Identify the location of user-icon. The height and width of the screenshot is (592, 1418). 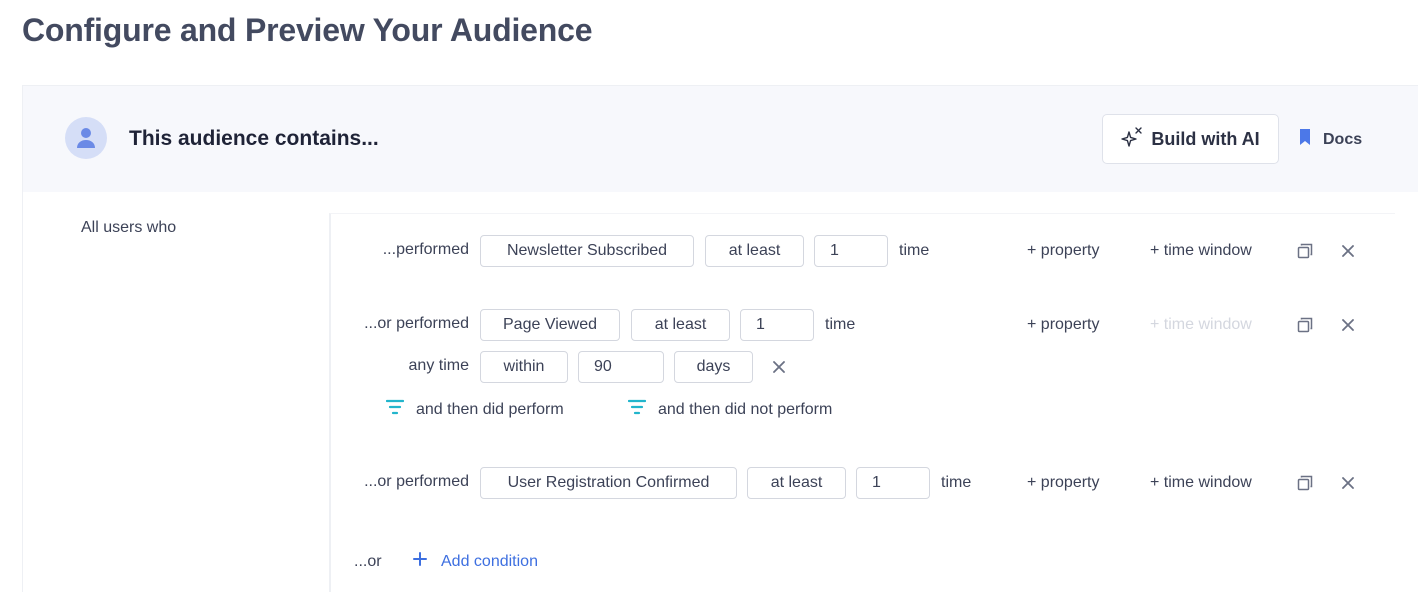
(86, 138).